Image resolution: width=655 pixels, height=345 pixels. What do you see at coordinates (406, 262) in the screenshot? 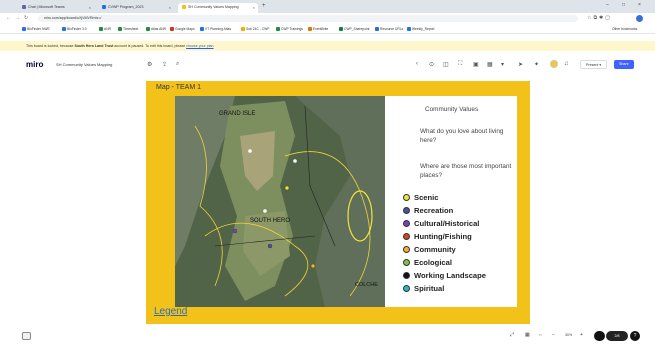
I see `ecological-dot-icon` at bounding box center [406, 262].